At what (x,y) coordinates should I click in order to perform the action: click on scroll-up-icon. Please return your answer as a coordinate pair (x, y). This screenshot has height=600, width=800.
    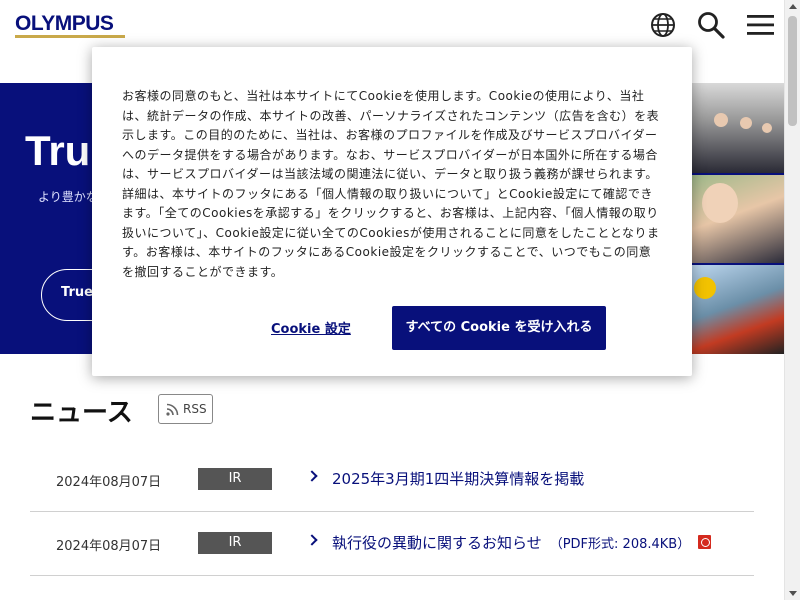
    Looking at the image, I should click on (793, 6).